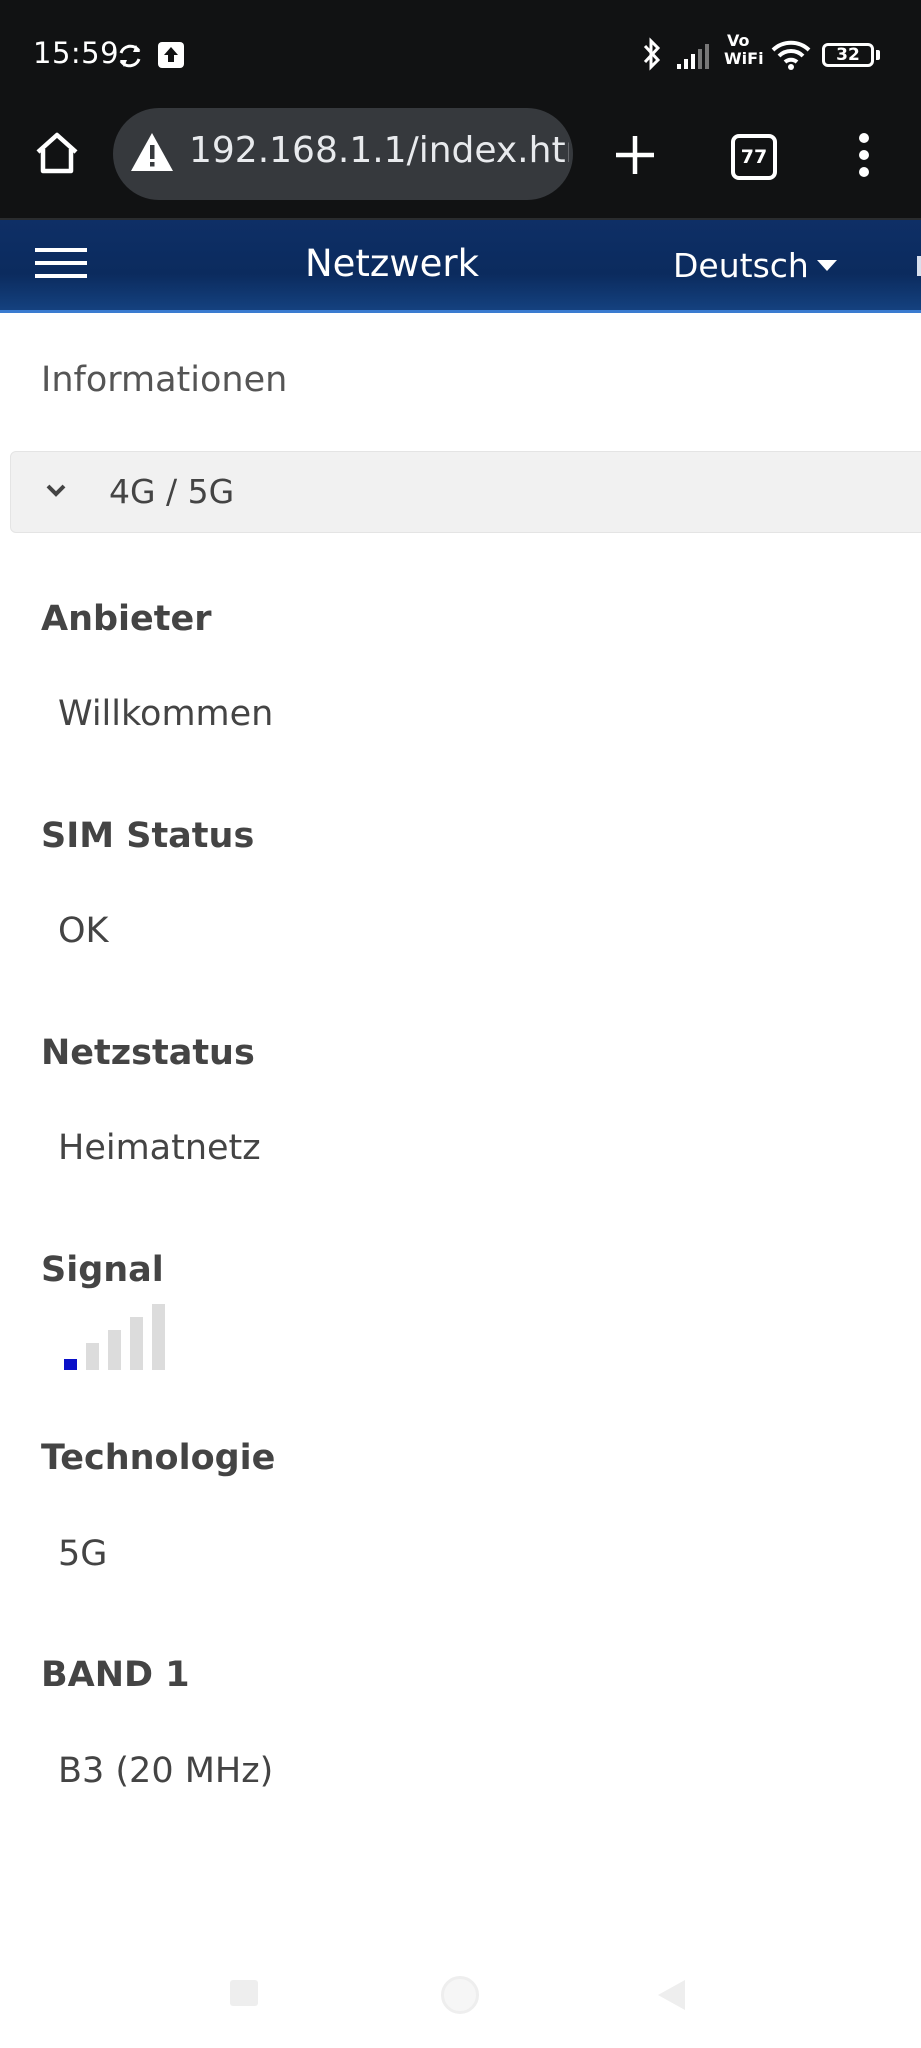 The width and height of the screenshot is (921, 2048). What do you see at coordinates (791, 55) in the screenshot?
I see `wifi-icon` at bounding box center [791, 55].